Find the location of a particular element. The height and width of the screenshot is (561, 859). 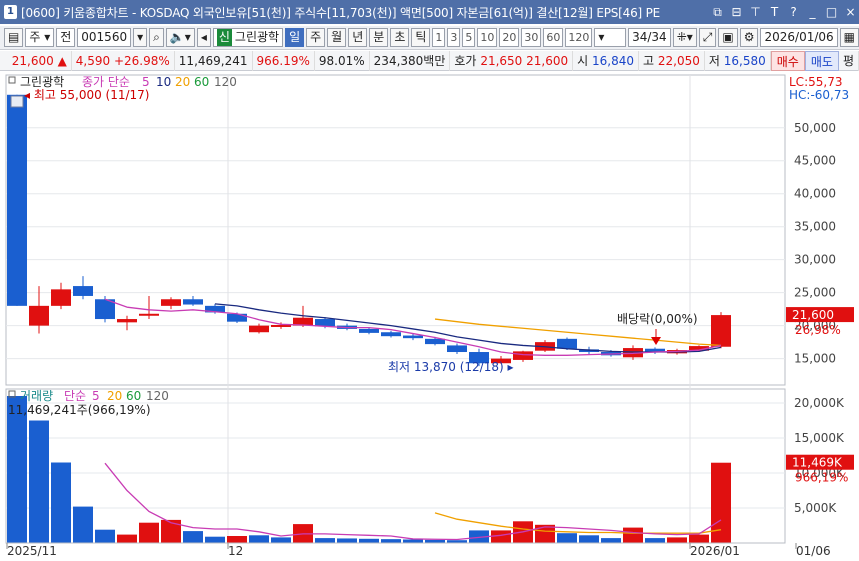

calendar-icon: ▦ is located at coordinates (849, 37).